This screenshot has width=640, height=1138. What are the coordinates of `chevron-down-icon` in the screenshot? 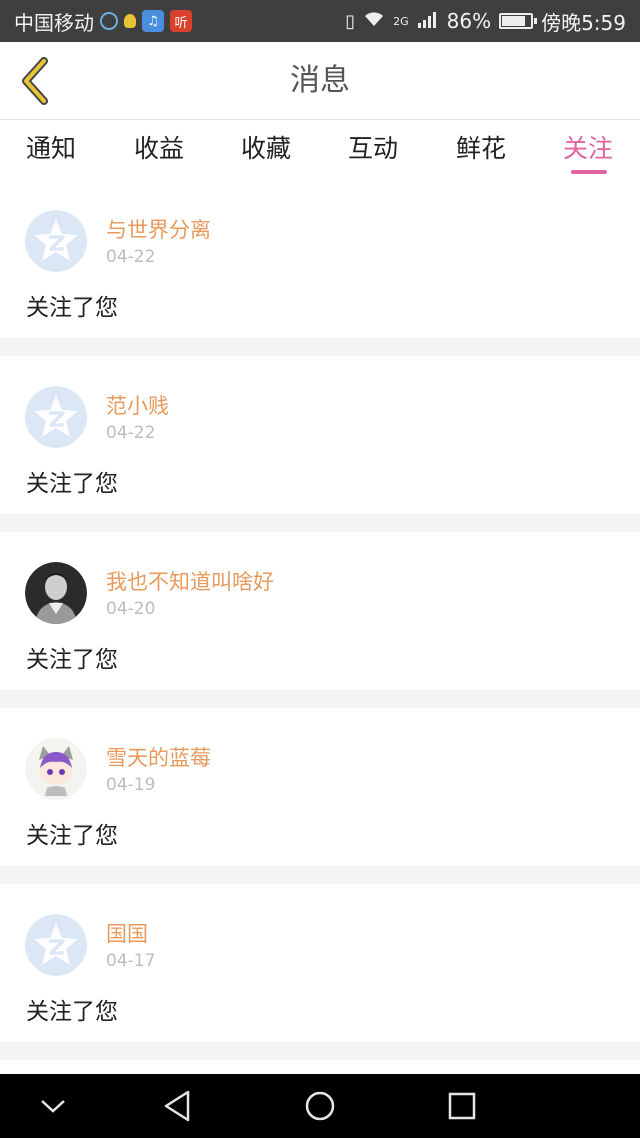 It's located at (53, 1106).